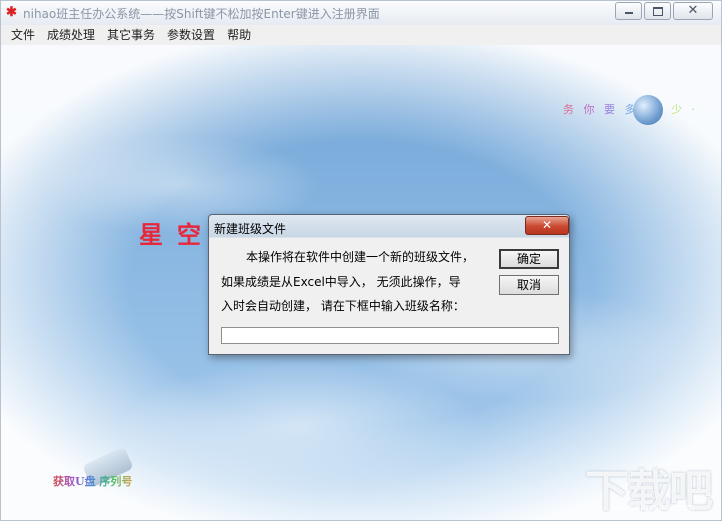 The image size is (722, 521). Describe the element at coordinates (250, 229) in the screenshot. I see `dialog-title: 新建班级文件` at that location.